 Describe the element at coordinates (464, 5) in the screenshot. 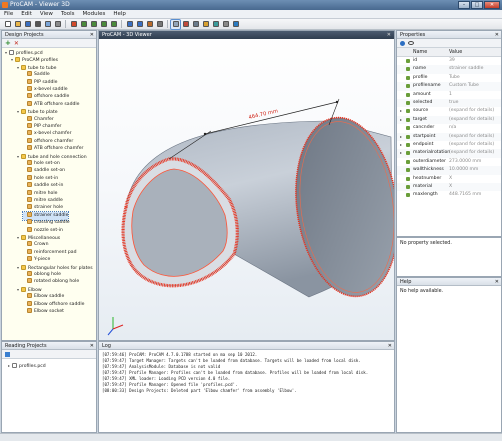

I see `minimize-button: –` at that location.